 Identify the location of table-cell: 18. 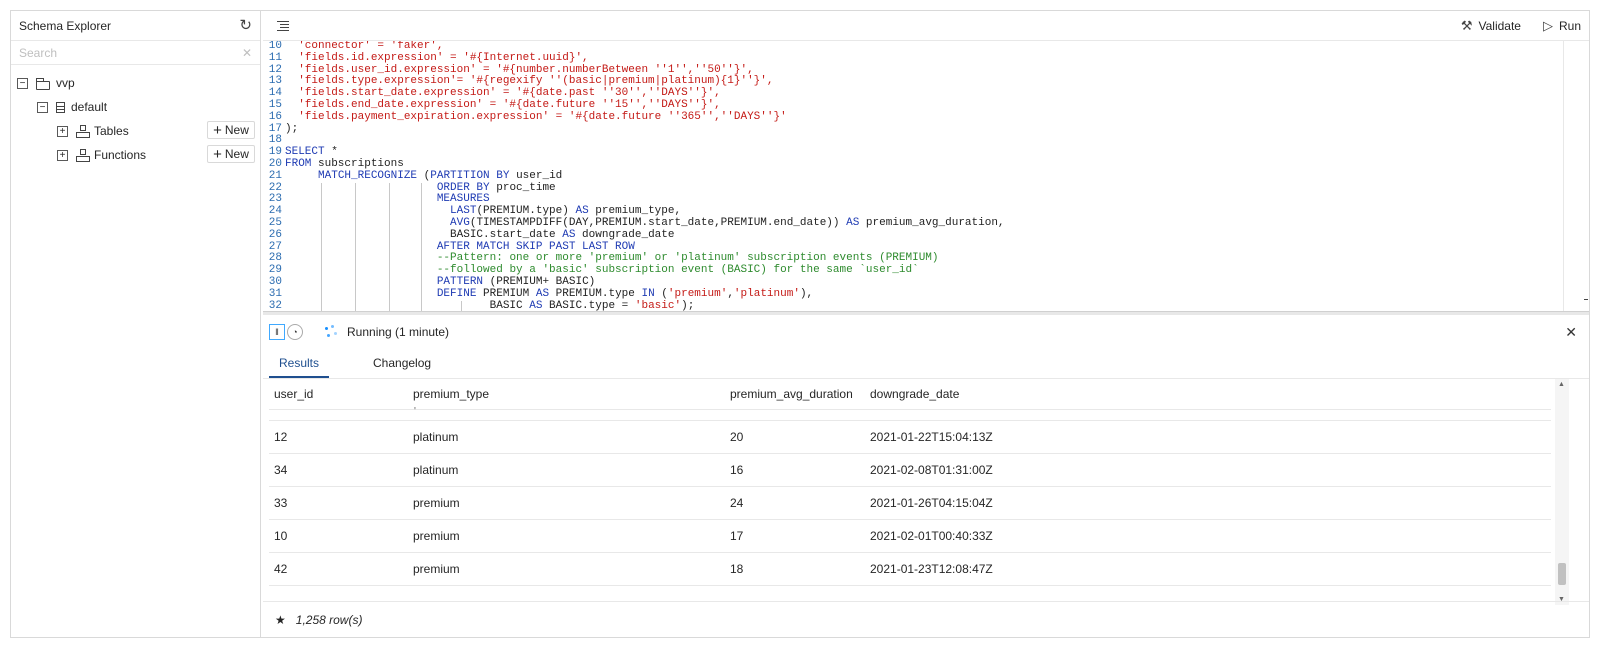
(737, 569).